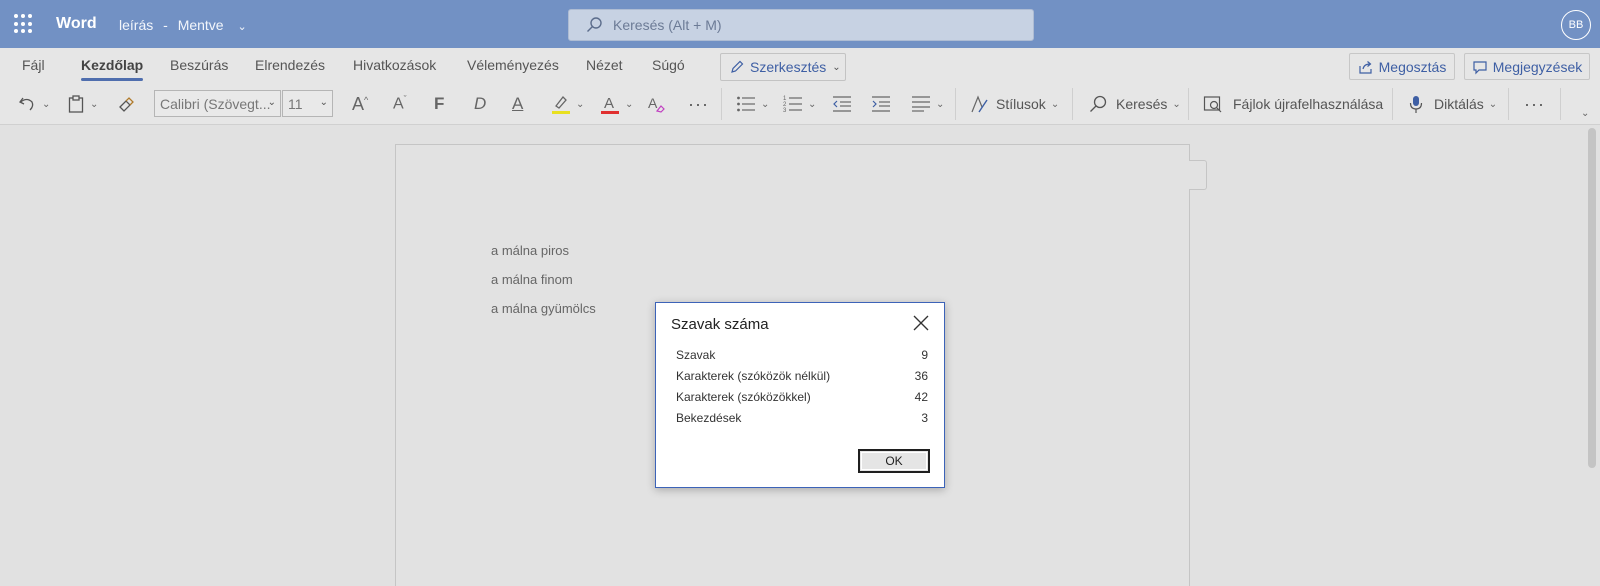 The width and height of the screenshot is (1600, 586). I want to click on tab-view: Nézet, so click(604, 65).